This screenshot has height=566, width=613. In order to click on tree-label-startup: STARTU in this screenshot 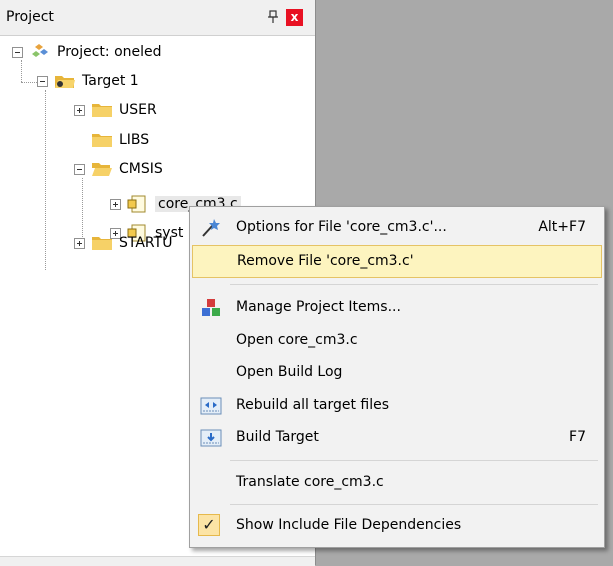, I will do `click(146, 243)`.